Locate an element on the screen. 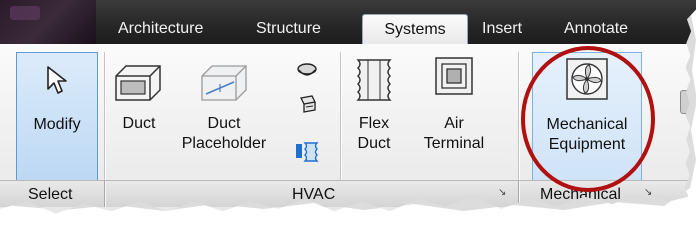 Image resolution: width=696 pixels, height=240 pixels. air-terminal-button: Air Terminal is located at coordinates (454, 116).